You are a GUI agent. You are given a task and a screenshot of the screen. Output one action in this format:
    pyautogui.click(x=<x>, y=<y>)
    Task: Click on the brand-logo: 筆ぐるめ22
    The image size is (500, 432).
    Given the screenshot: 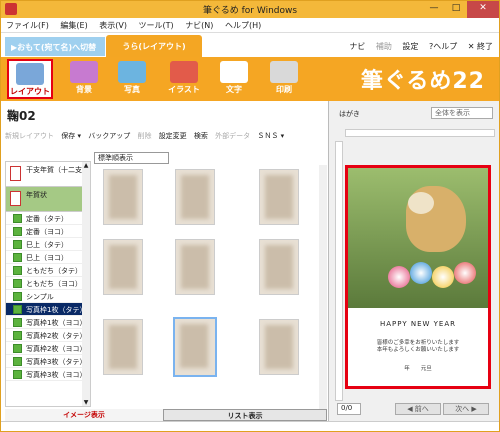 What is the action you would take?
    pyautogui.click(x=422, y=81)
    